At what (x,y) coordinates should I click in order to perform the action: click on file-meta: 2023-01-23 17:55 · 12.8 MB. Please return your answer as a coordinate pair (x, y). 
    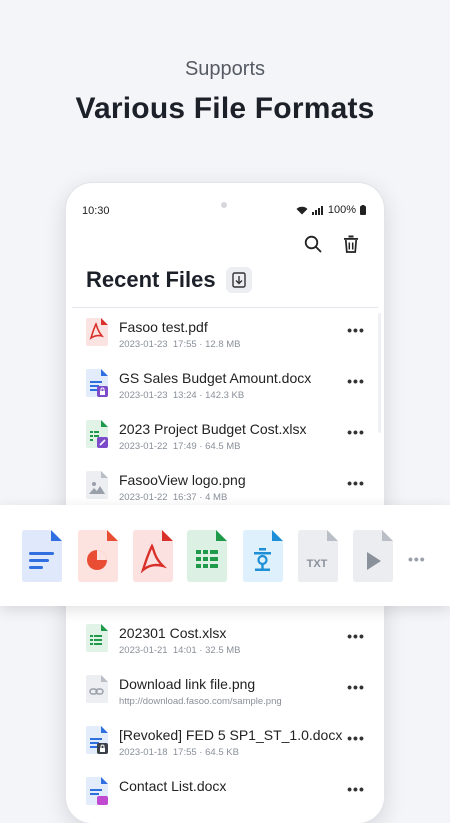
    Looking at the image, I should click on (180, 344).